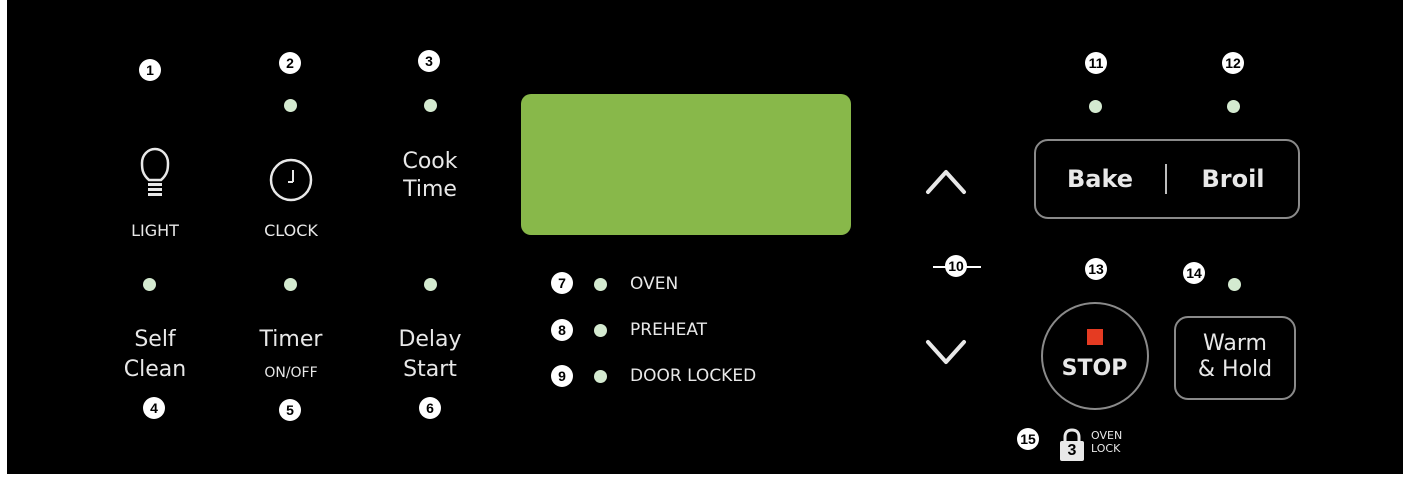 The image size is (1403, 480). I want to click on clock-icon, so click(291, 180).